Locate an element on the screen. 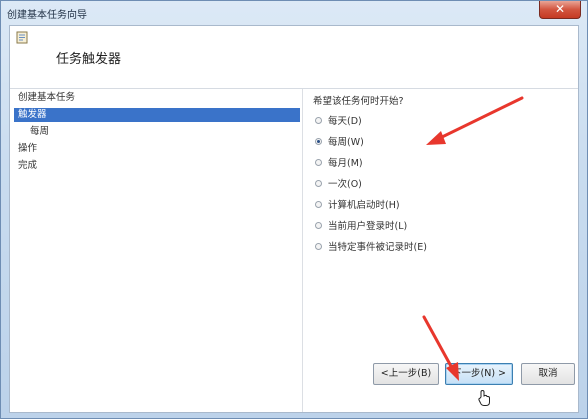 This screenshot has height=419, width=588. close-icon: ✕ is located at coordinates (560, 9).